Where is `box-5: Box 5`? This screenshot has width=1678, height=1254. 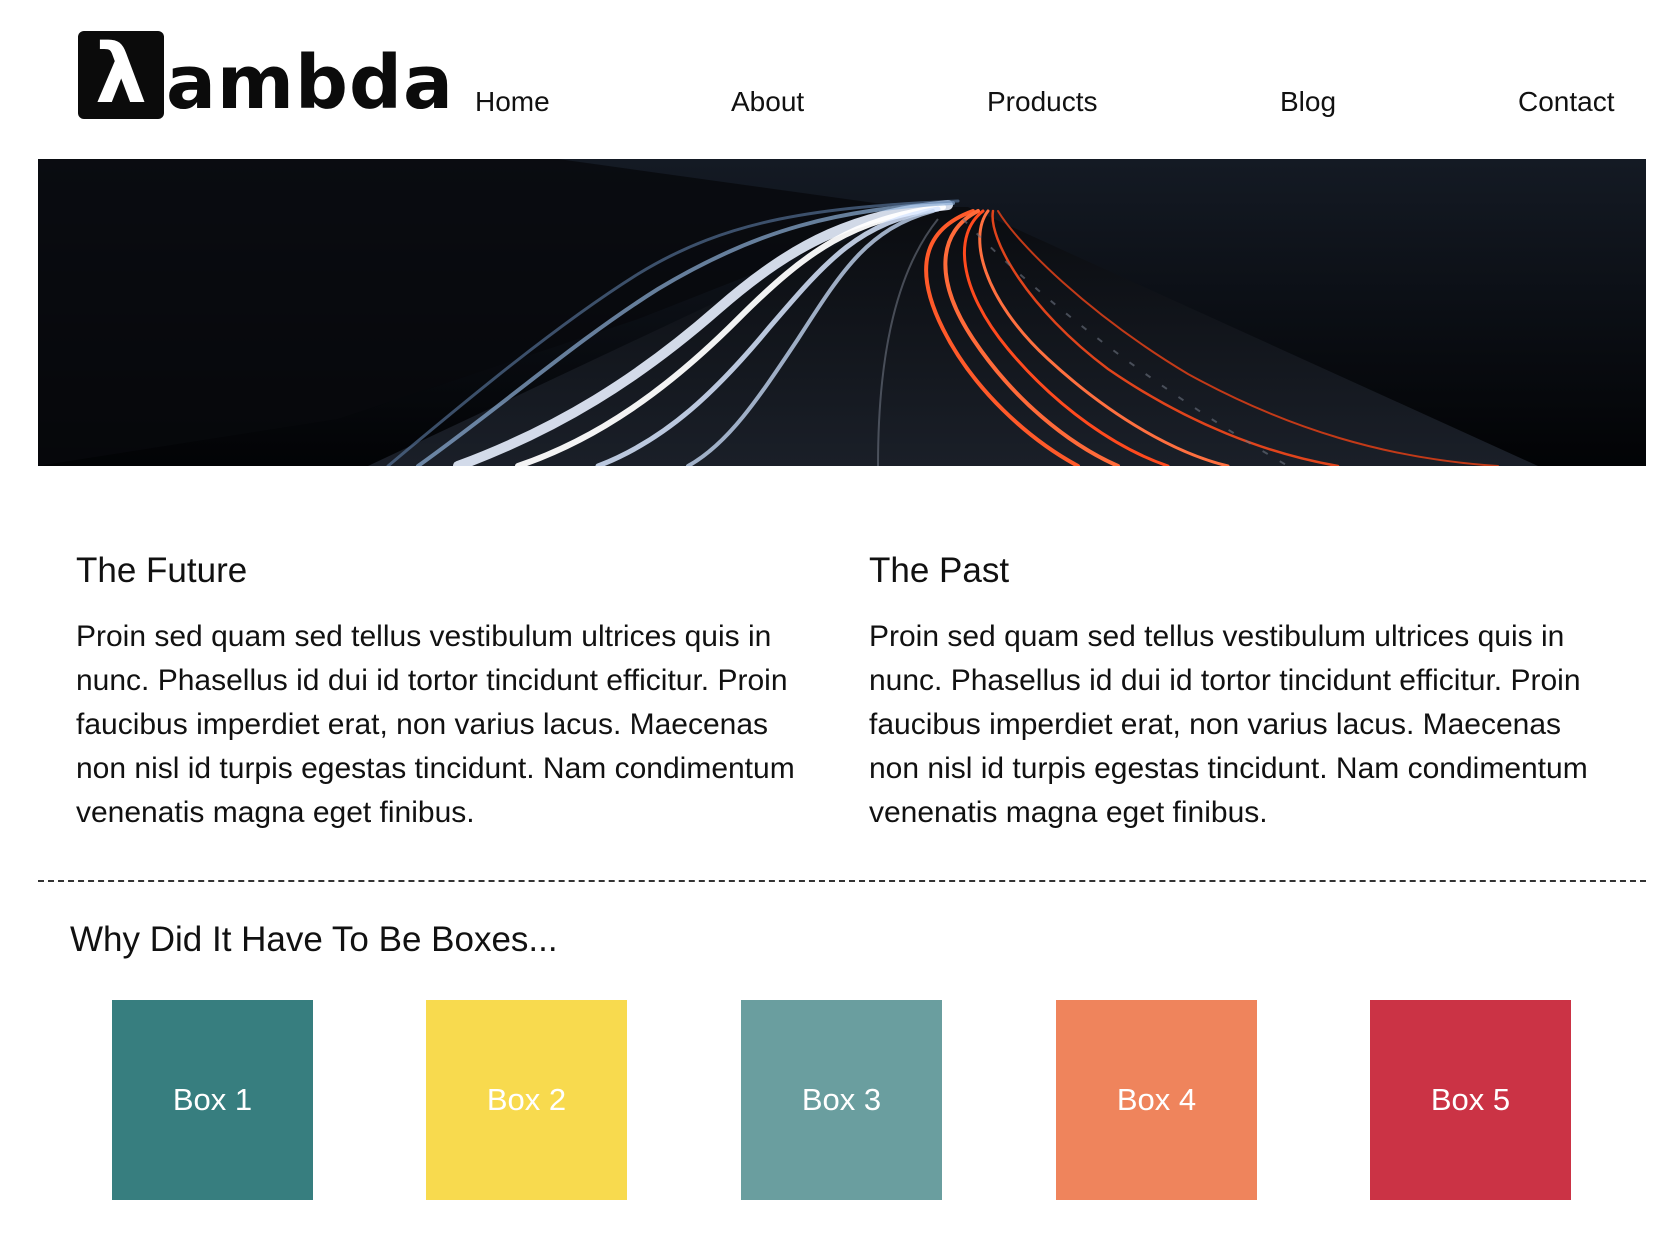
box-5: Box 5 is located at coordinates (1470, 1100).